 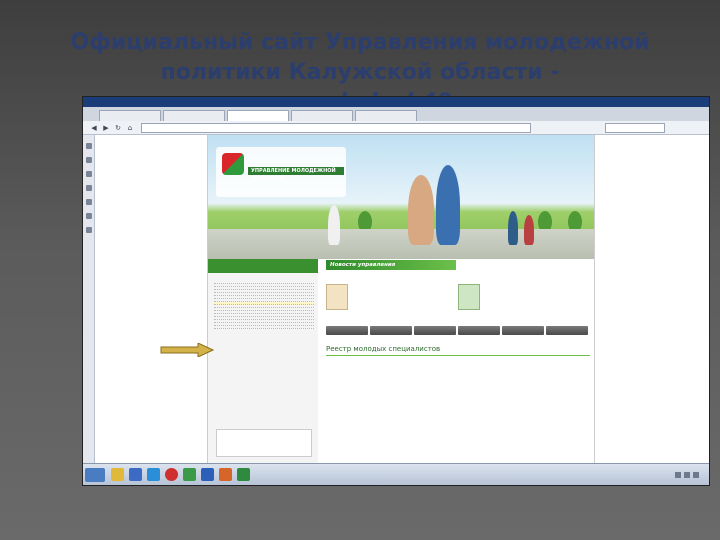 What do you see at coordinates (89, 202) in the screenshot?
I see `download-icon` at bounding box center [89, 202].